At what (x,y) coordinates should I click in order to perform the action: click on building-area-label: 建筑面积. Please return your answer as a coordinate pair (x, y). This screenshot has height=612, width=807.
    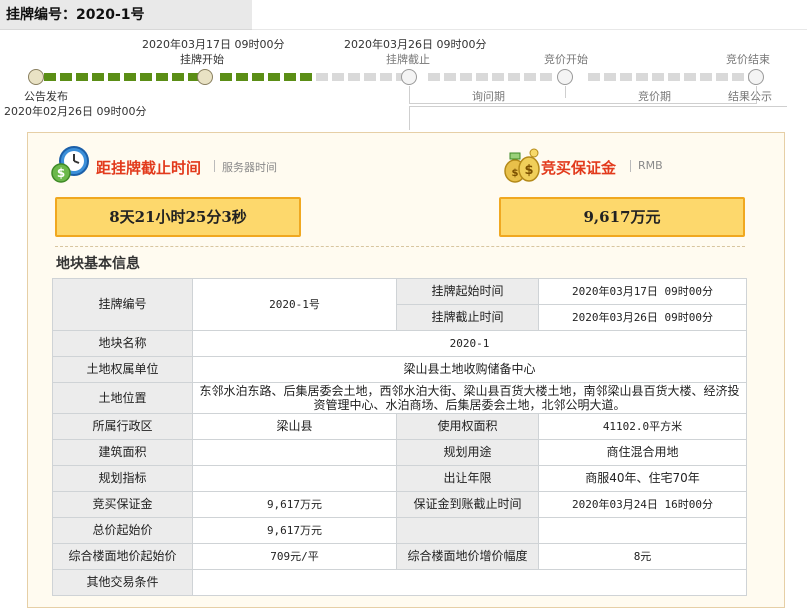
    Looking at the image, I should click on (122, 452).